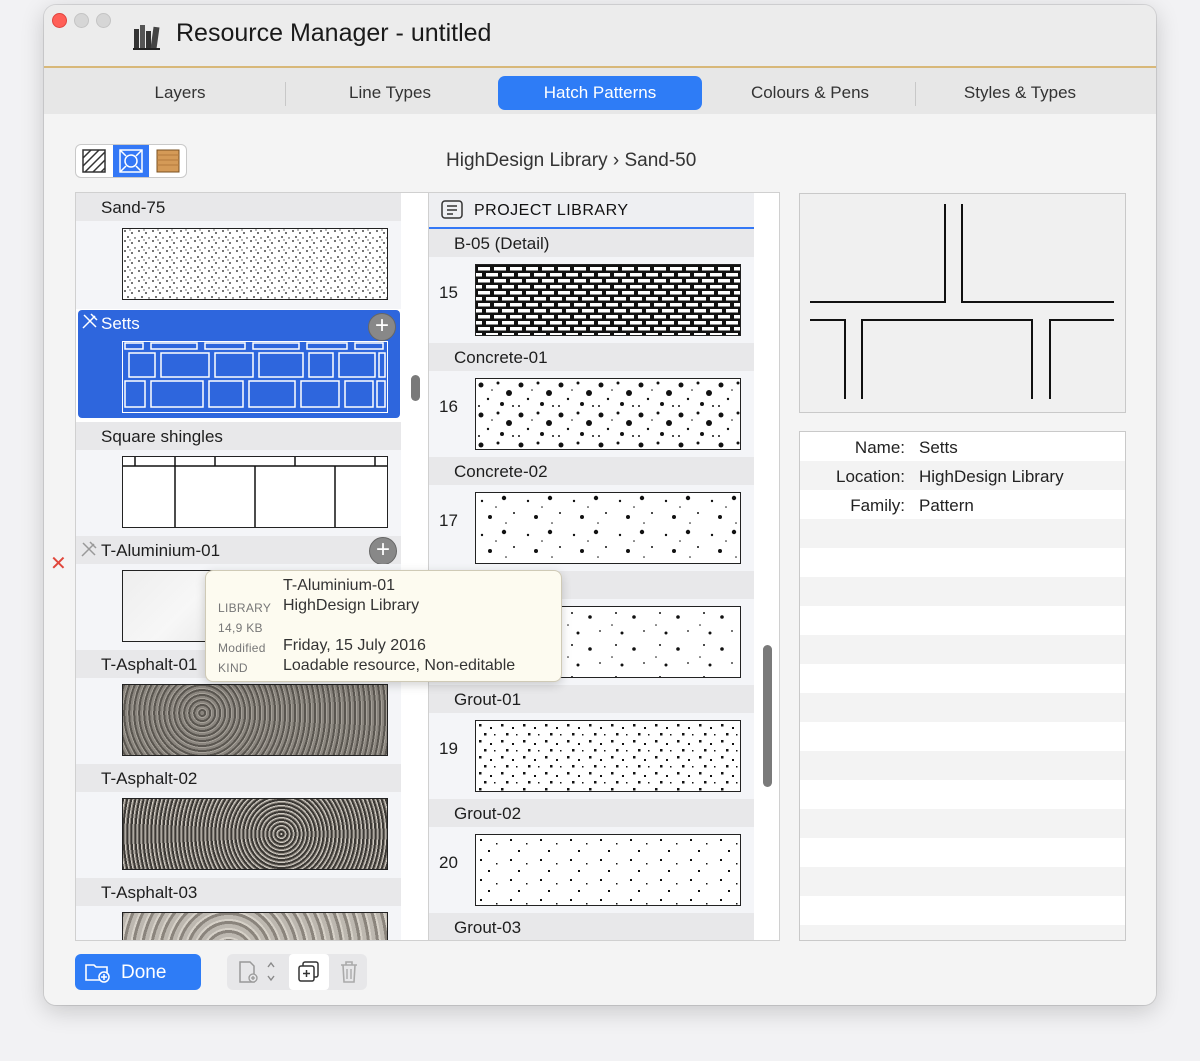  Describe the element at coordinates (1020, 93) in the screenshot. I see `tab-styles-types: Styles & Types` at that location.